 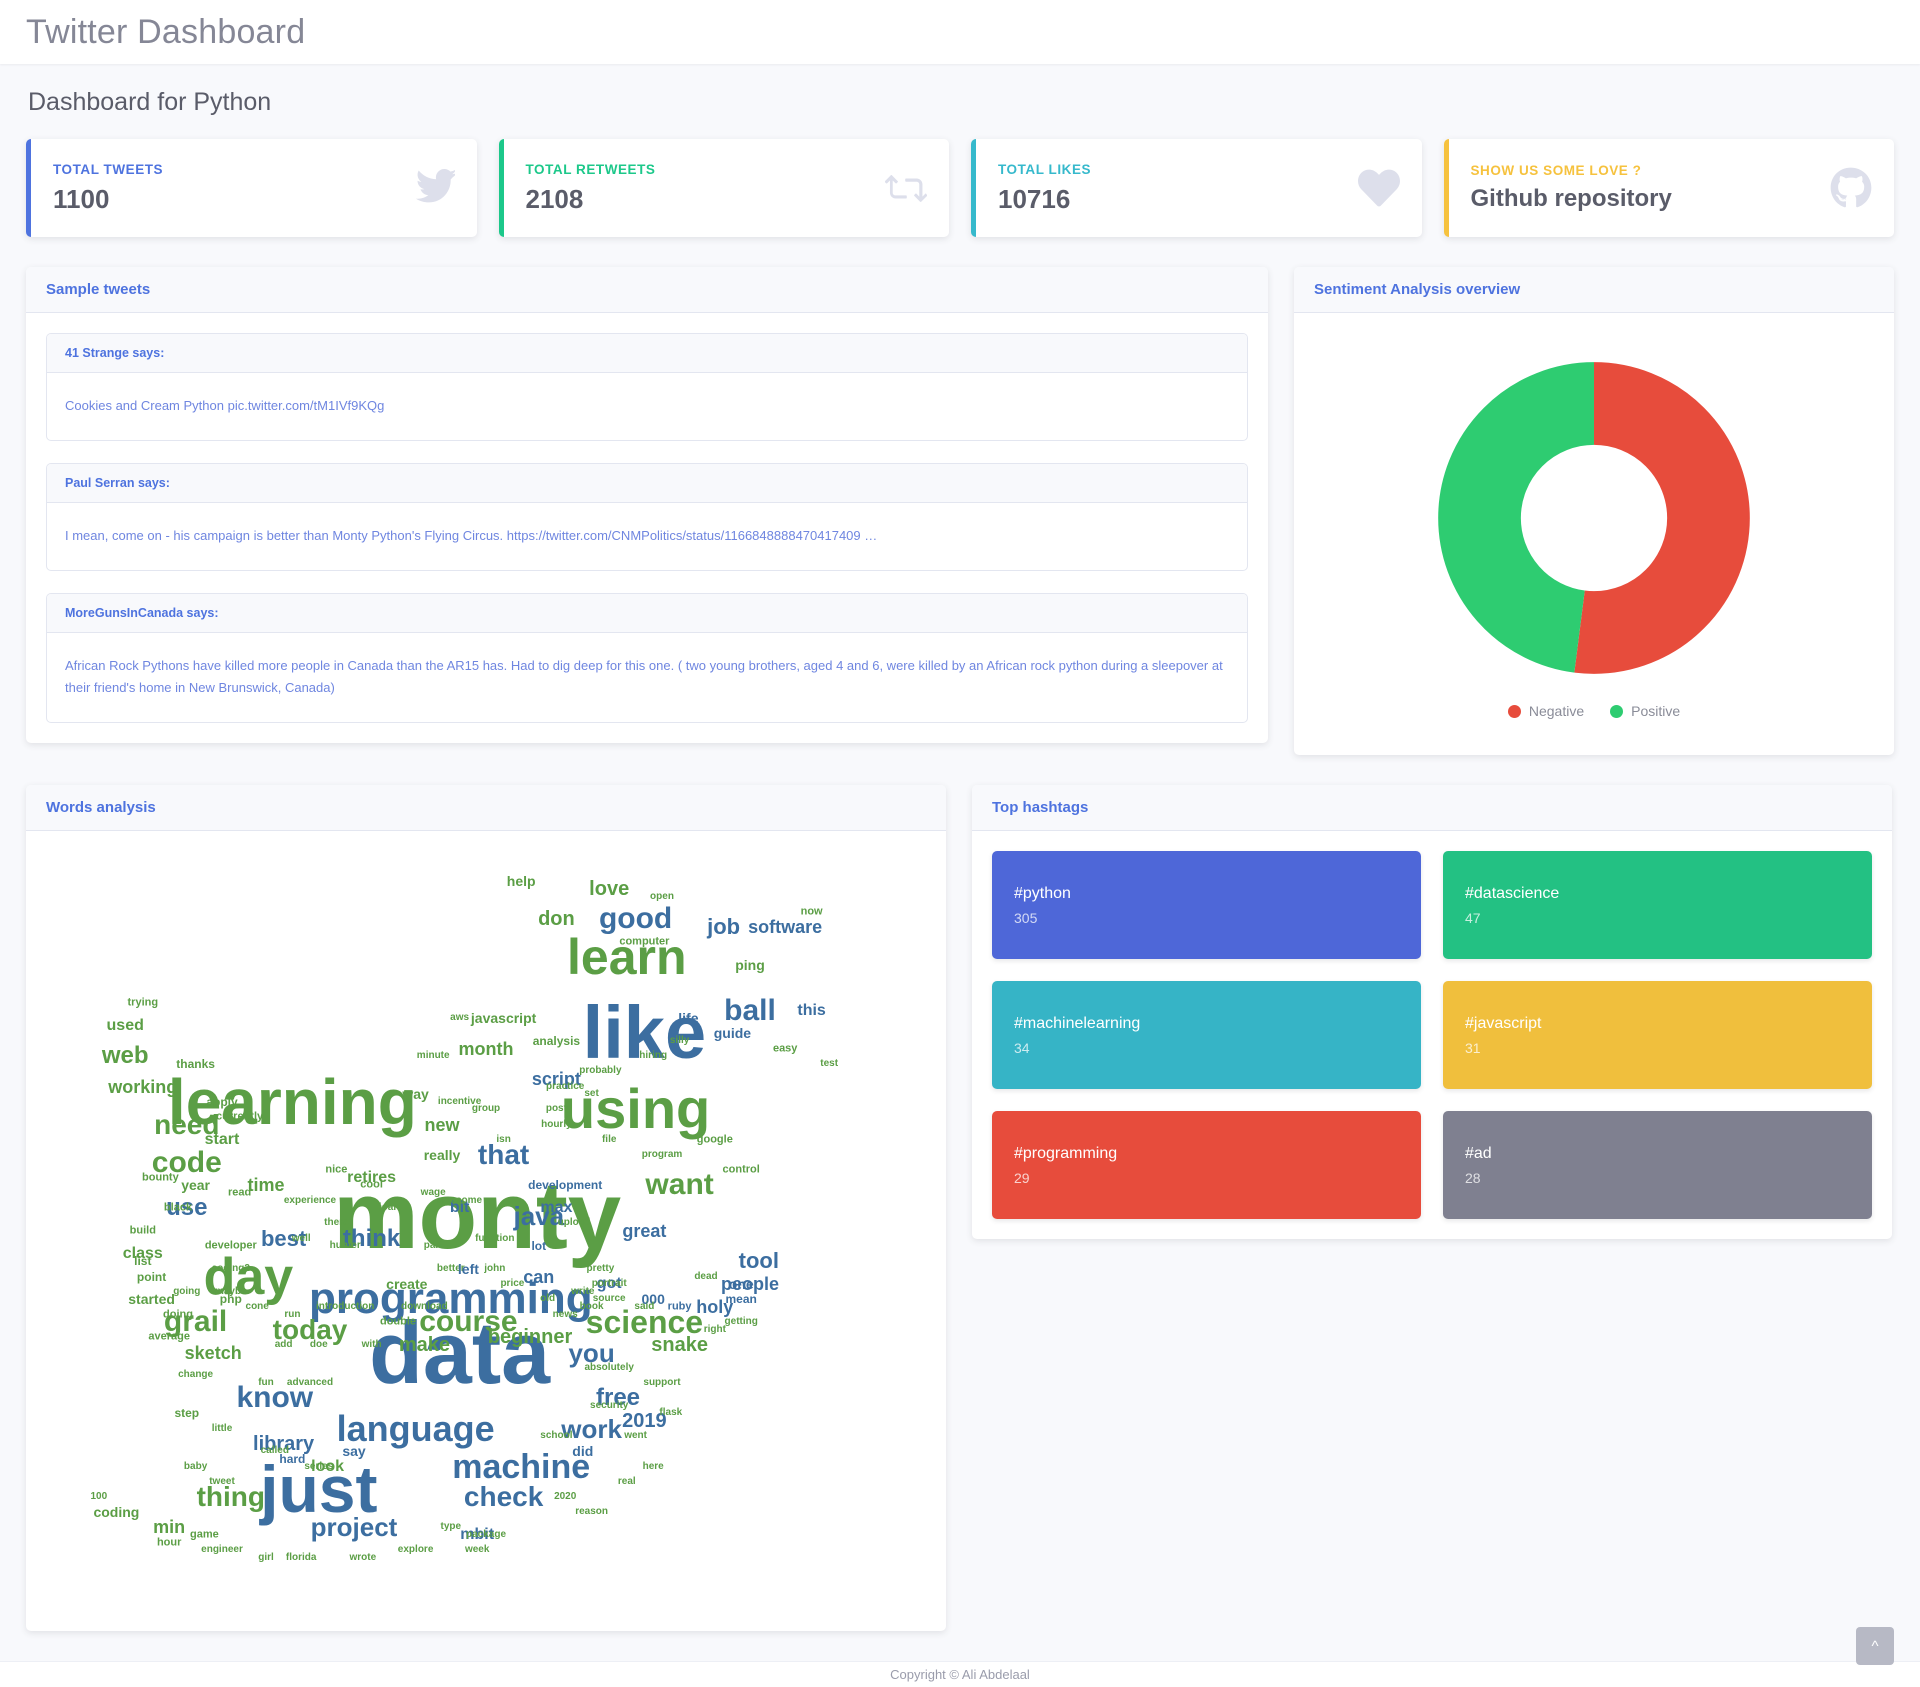 I want to click on hashtag-count: 34, so click(x=1022, y=1047).